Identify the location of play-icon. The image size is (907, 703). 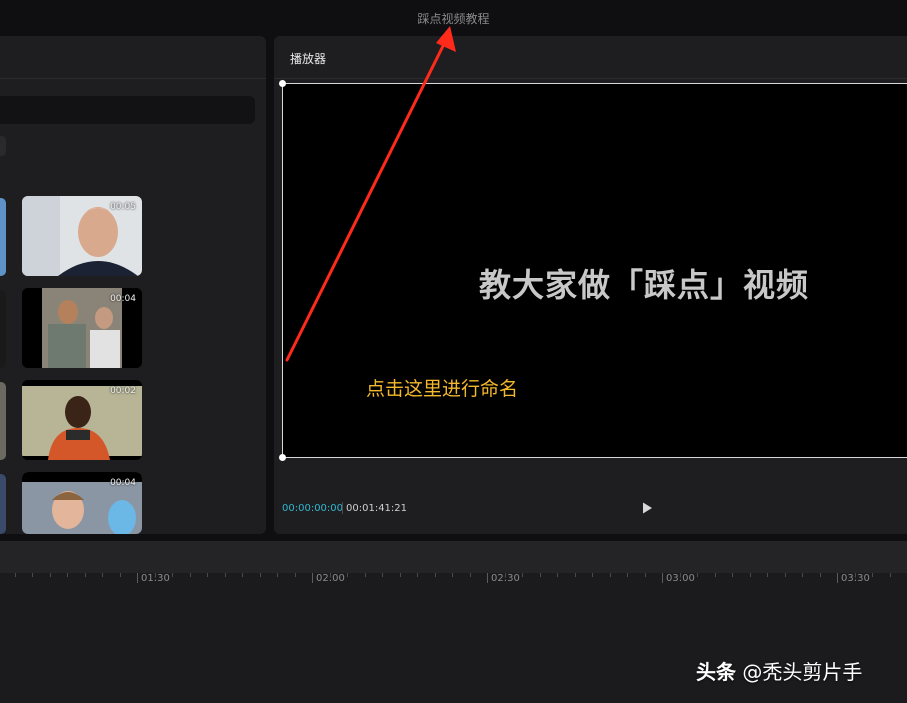
(647, 508).